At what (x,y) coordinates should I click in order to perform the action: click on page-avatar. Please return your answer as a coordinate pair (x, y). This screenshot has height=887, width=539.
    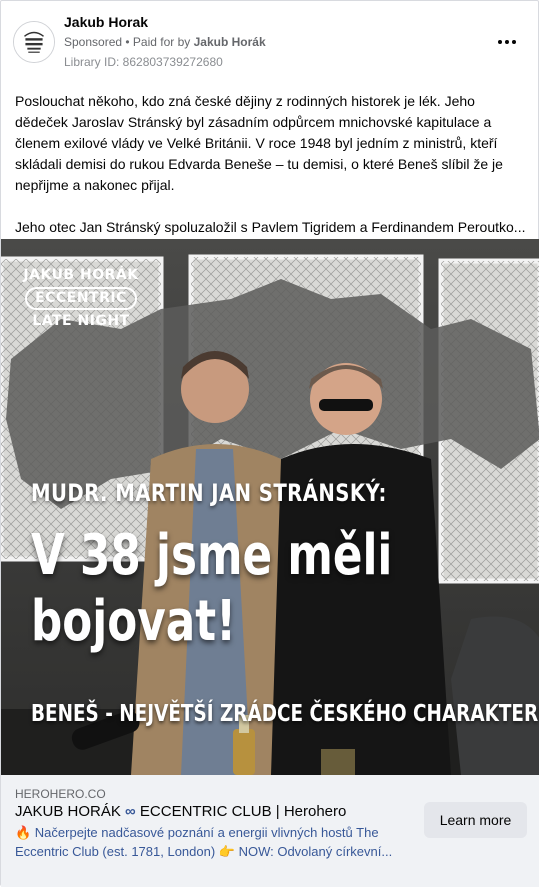
    Looking at the image, I should click on (34, 42).